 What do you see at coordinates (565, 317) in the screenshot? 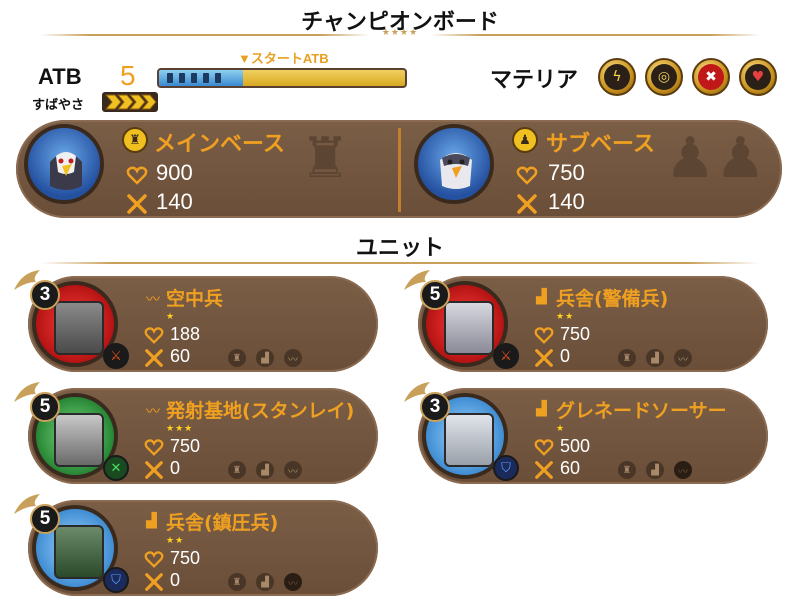
I see `unit-stars: ★★` at bounding box center [565, 317].